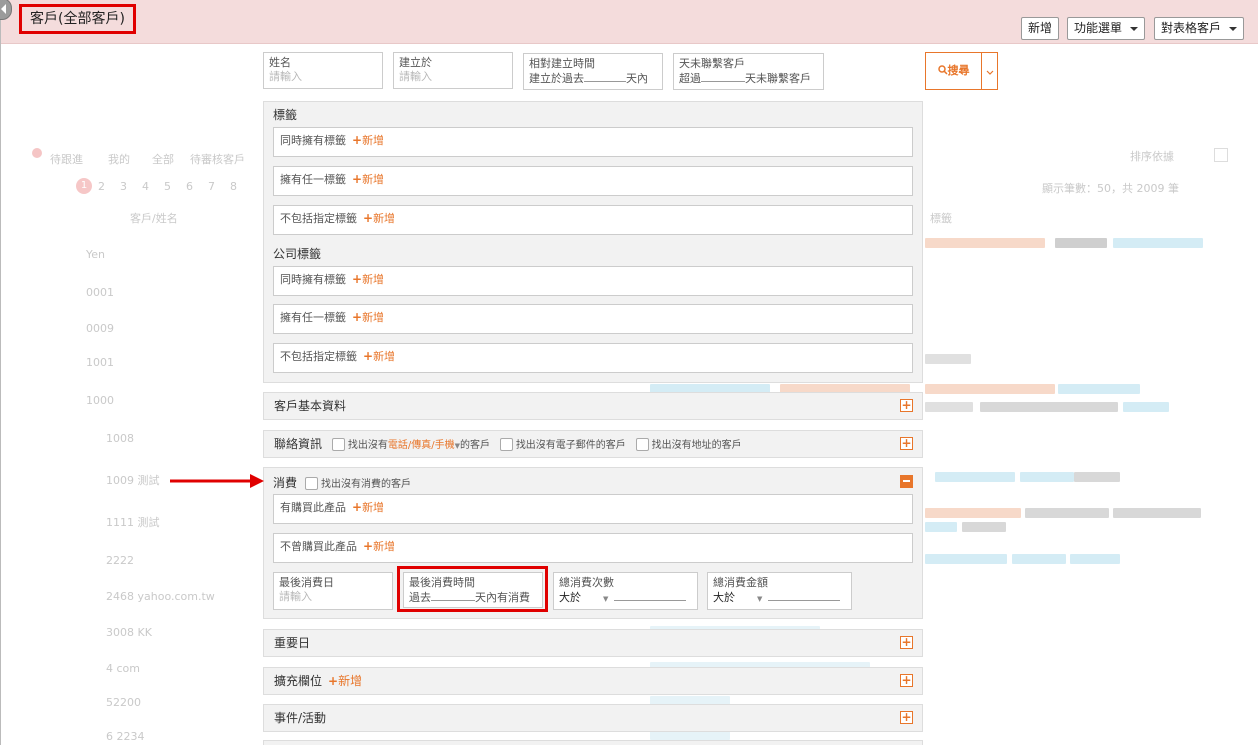 The width and height of the screenshot is (1258, 745). What do you see at coordinates (333, 591) in the screenshot?
I see `last-consume-date-filter: 最後消費日 請輸入` at bounding box center [333, 591].